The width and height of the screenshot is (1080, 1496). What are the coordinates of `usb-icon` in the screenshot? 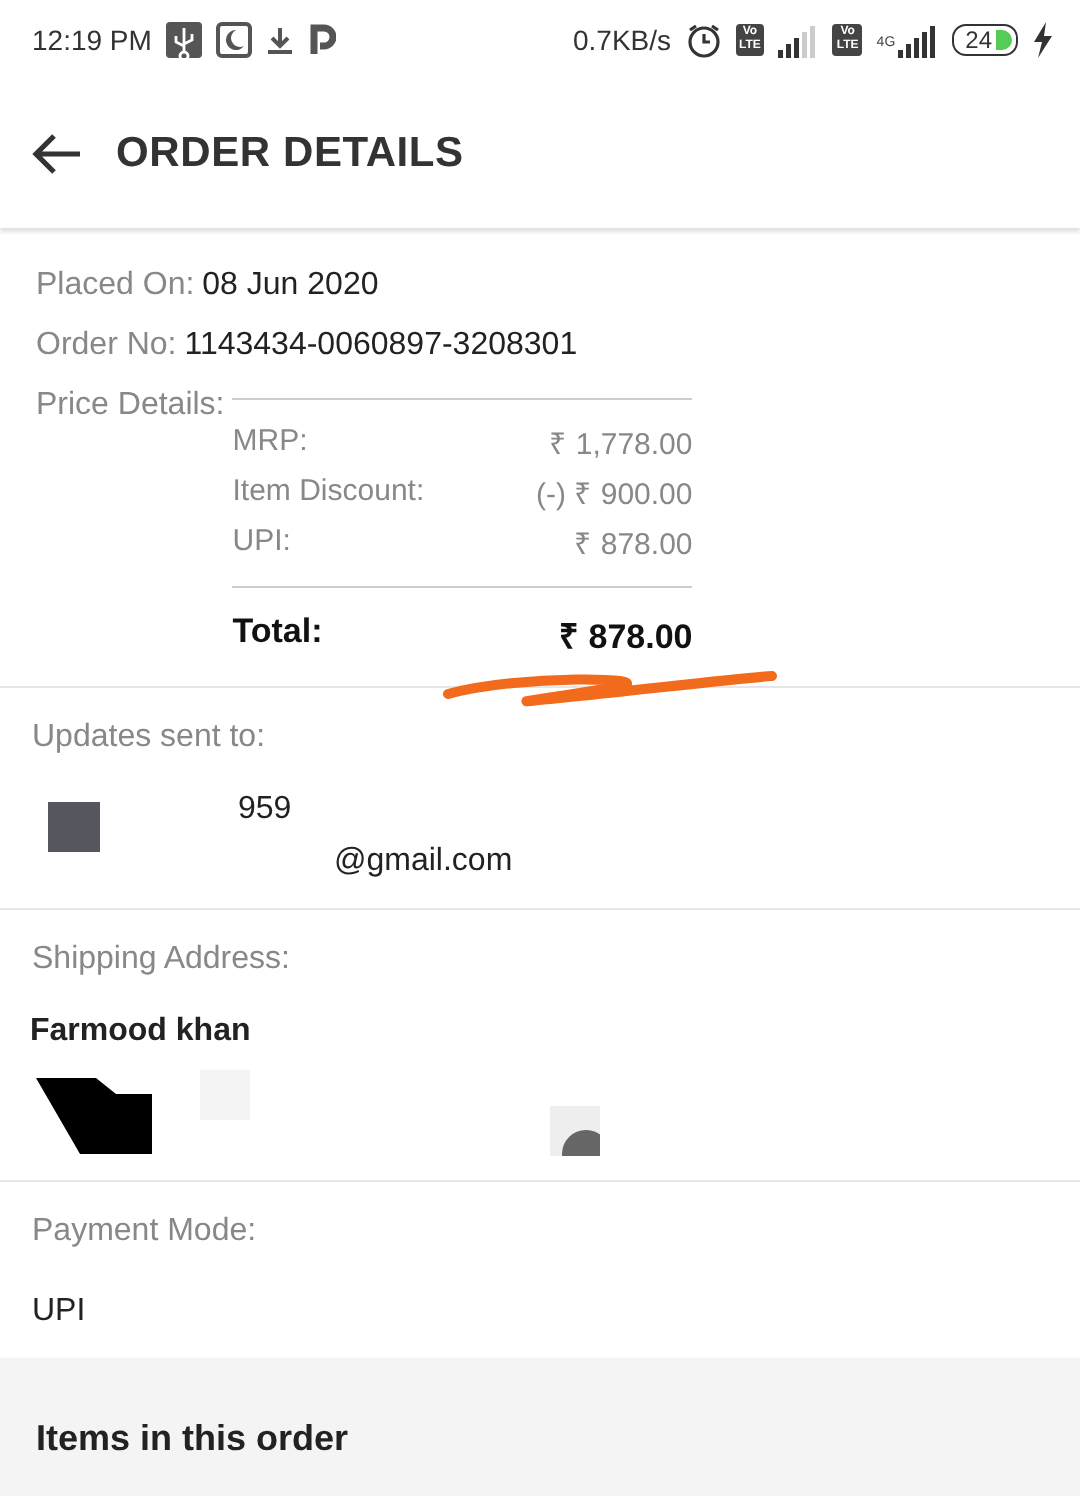 It's located at (183, 40).